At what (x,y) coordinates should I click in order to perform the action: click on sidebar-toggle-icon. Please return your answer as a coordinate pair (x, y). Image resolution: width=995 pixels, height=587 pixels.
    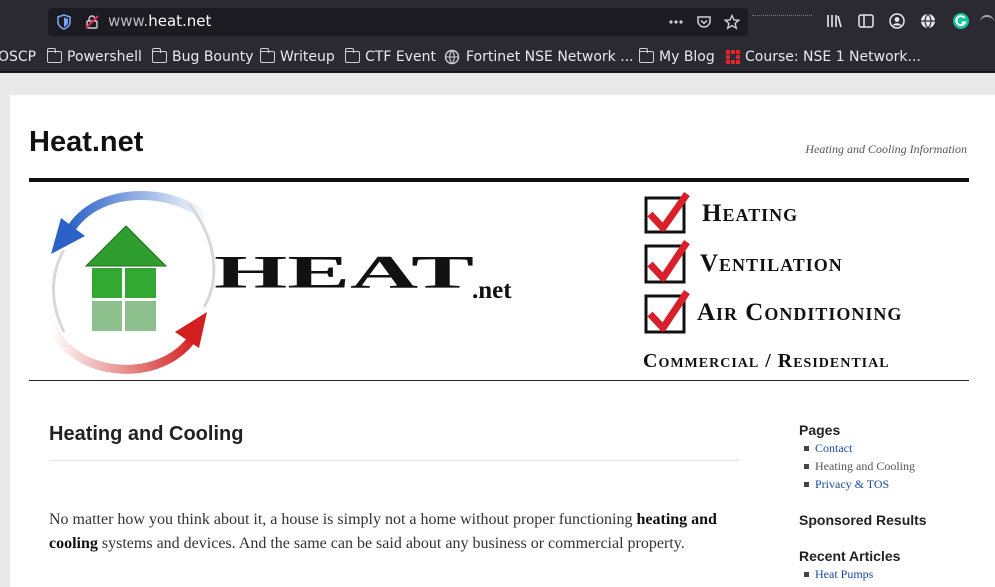
    Looking at the image, I should click on (866, 21).